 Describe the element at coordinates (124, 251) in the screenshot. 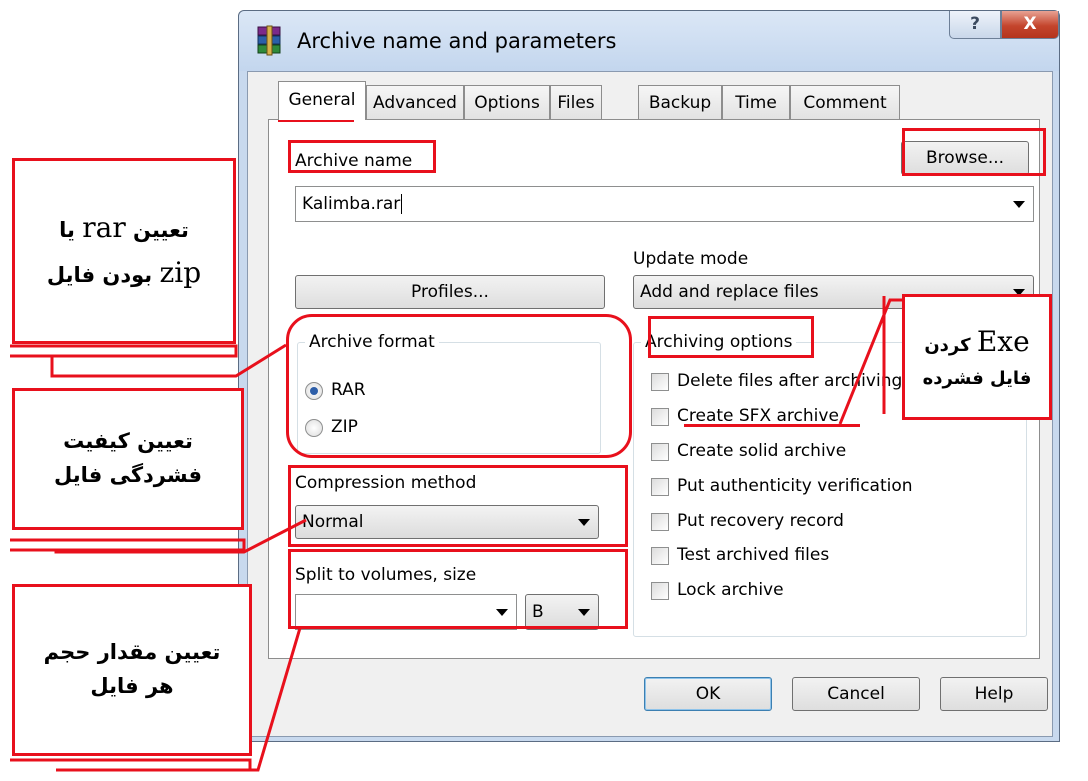

I see `note-rar-zip: تعیین rar یا zip بودن فایل` at that location.